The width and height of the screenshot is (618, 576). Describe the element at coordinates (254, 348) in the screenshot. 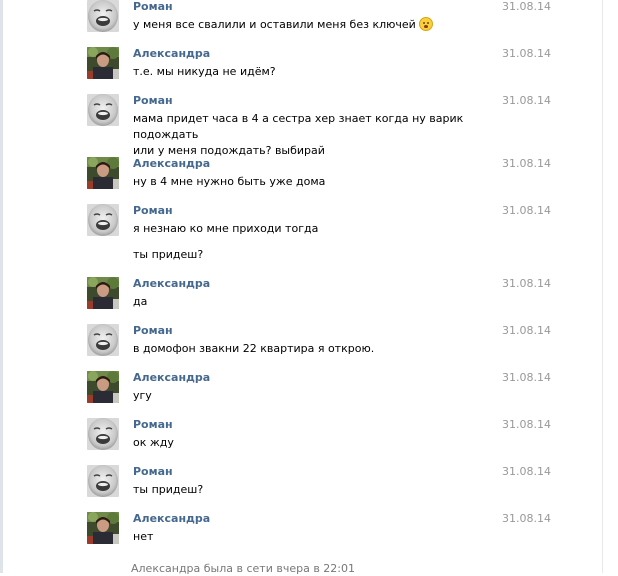

I see `message-text: в домофон звакни 22 квартира я открою.` at that location.